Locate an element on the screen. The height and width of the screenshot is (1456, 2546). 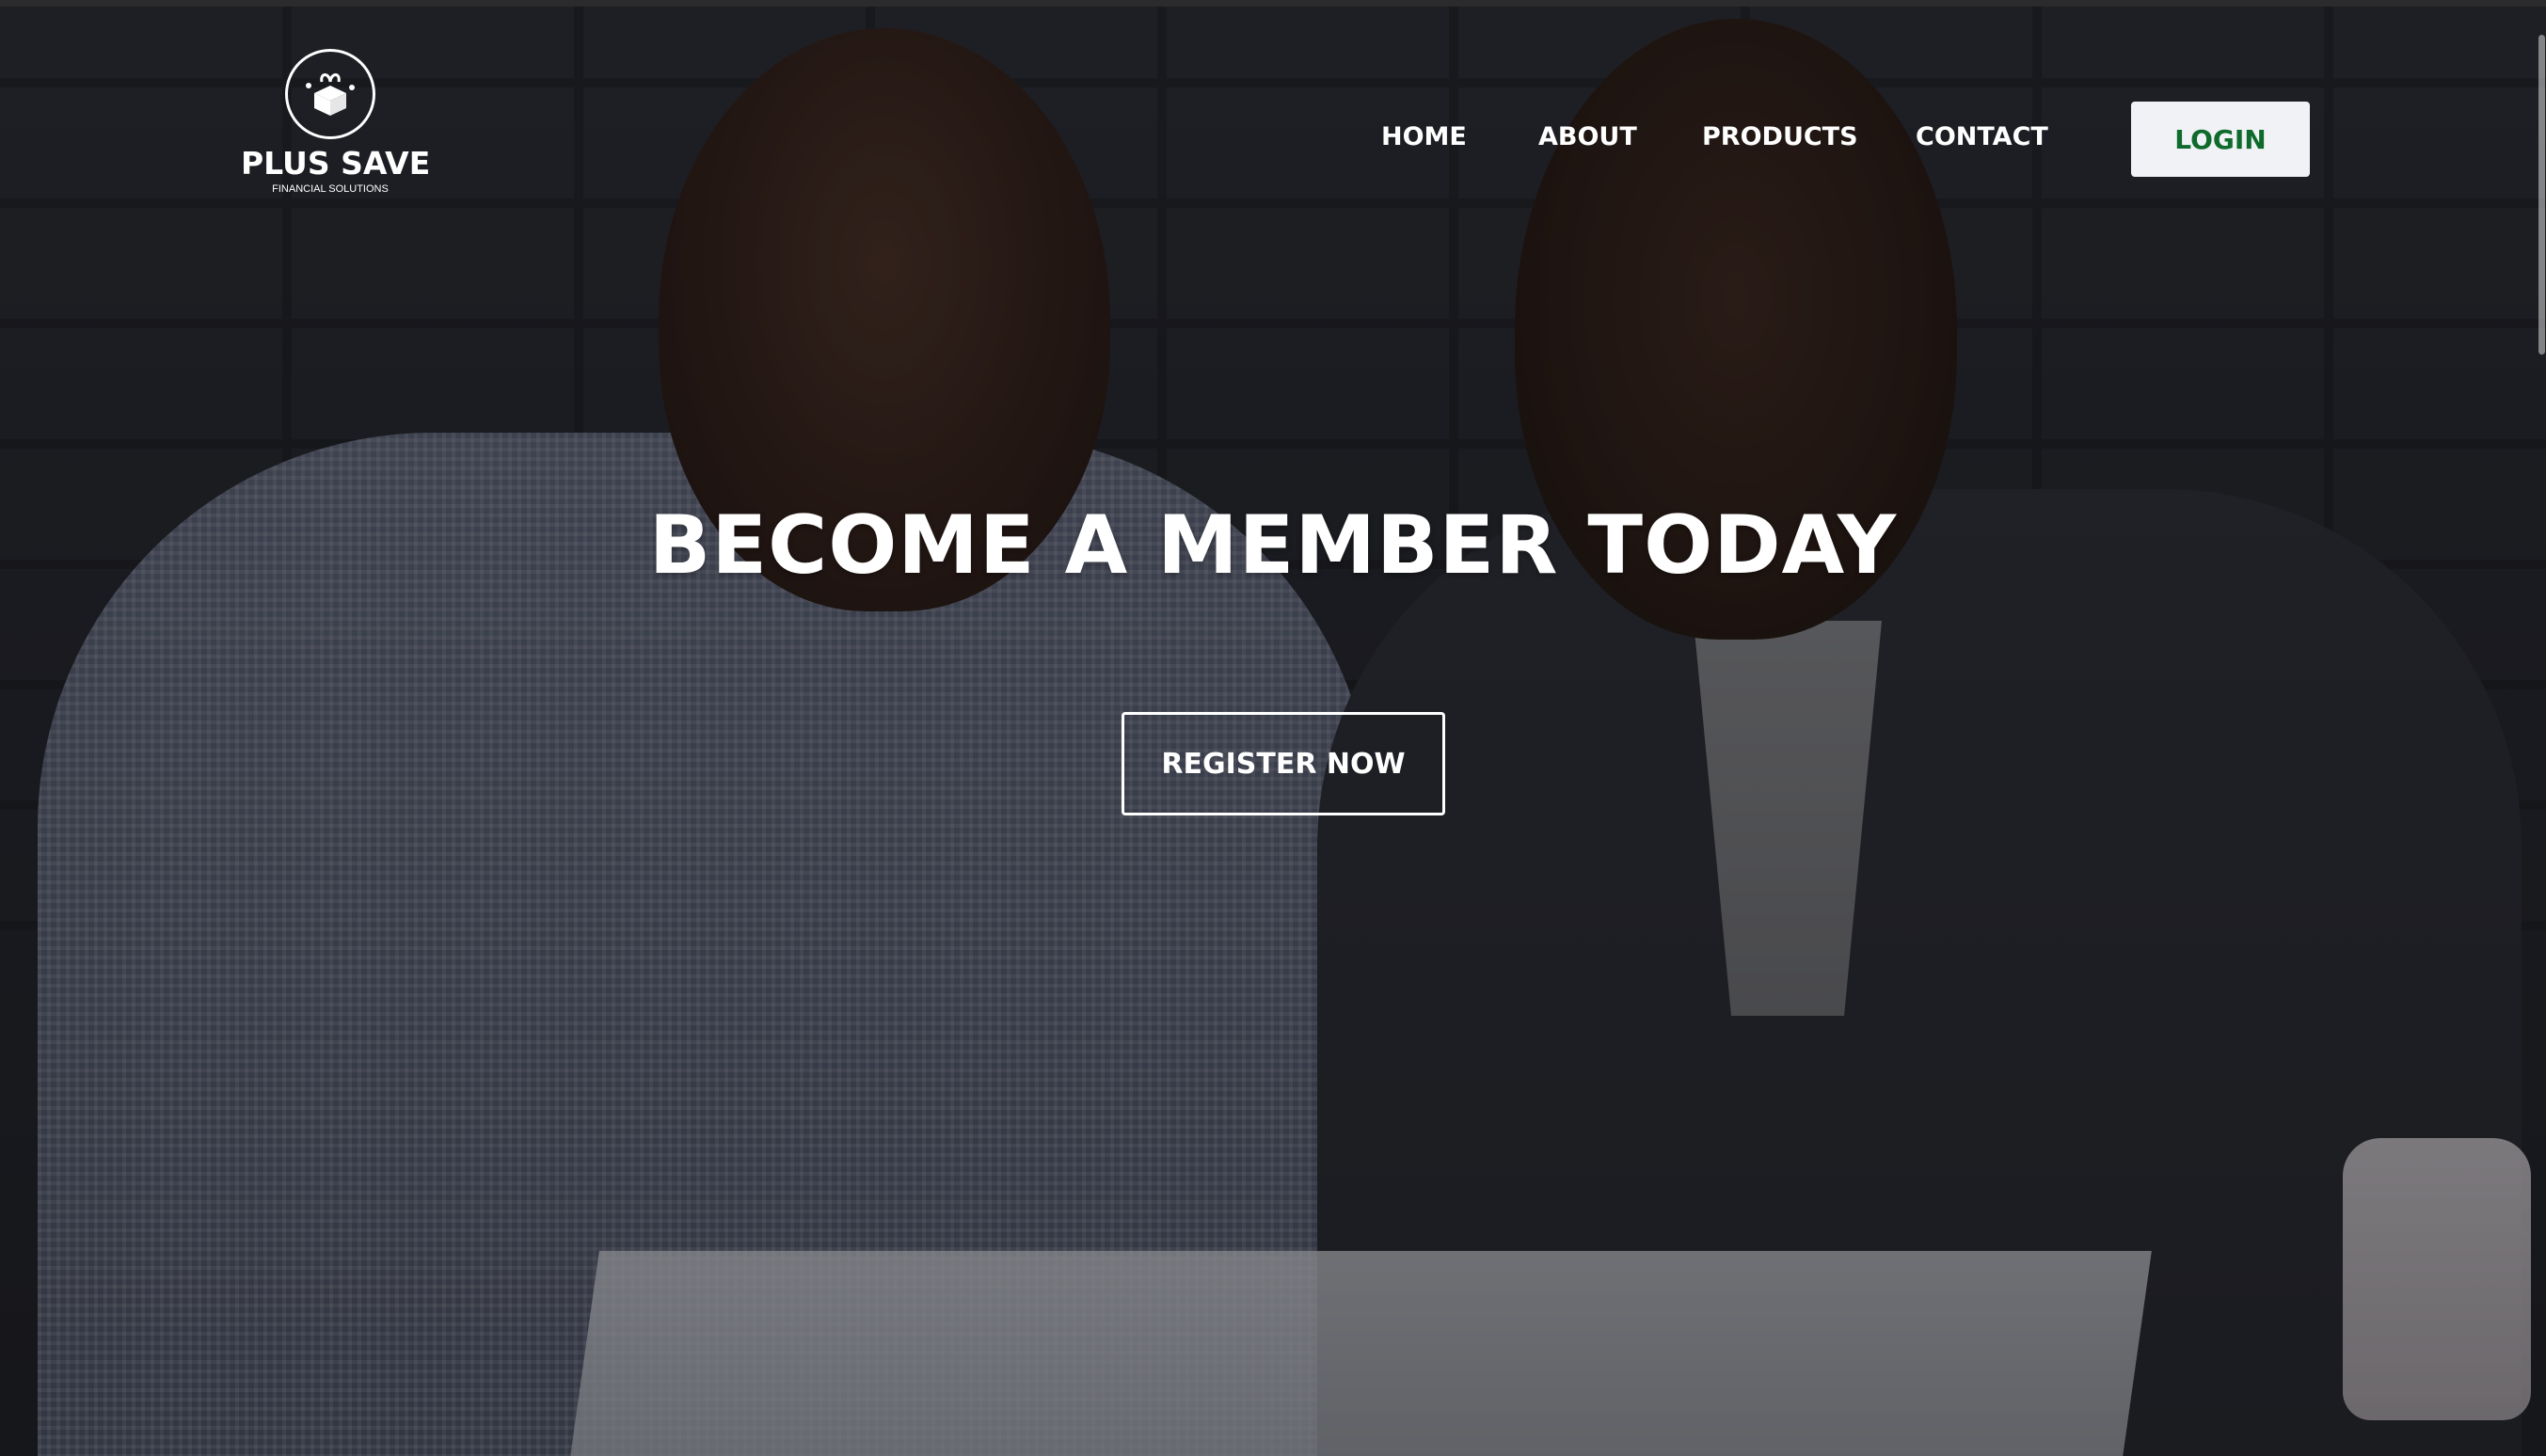
nav-about-link: ABOUT is located at coordinates (1588, 136).